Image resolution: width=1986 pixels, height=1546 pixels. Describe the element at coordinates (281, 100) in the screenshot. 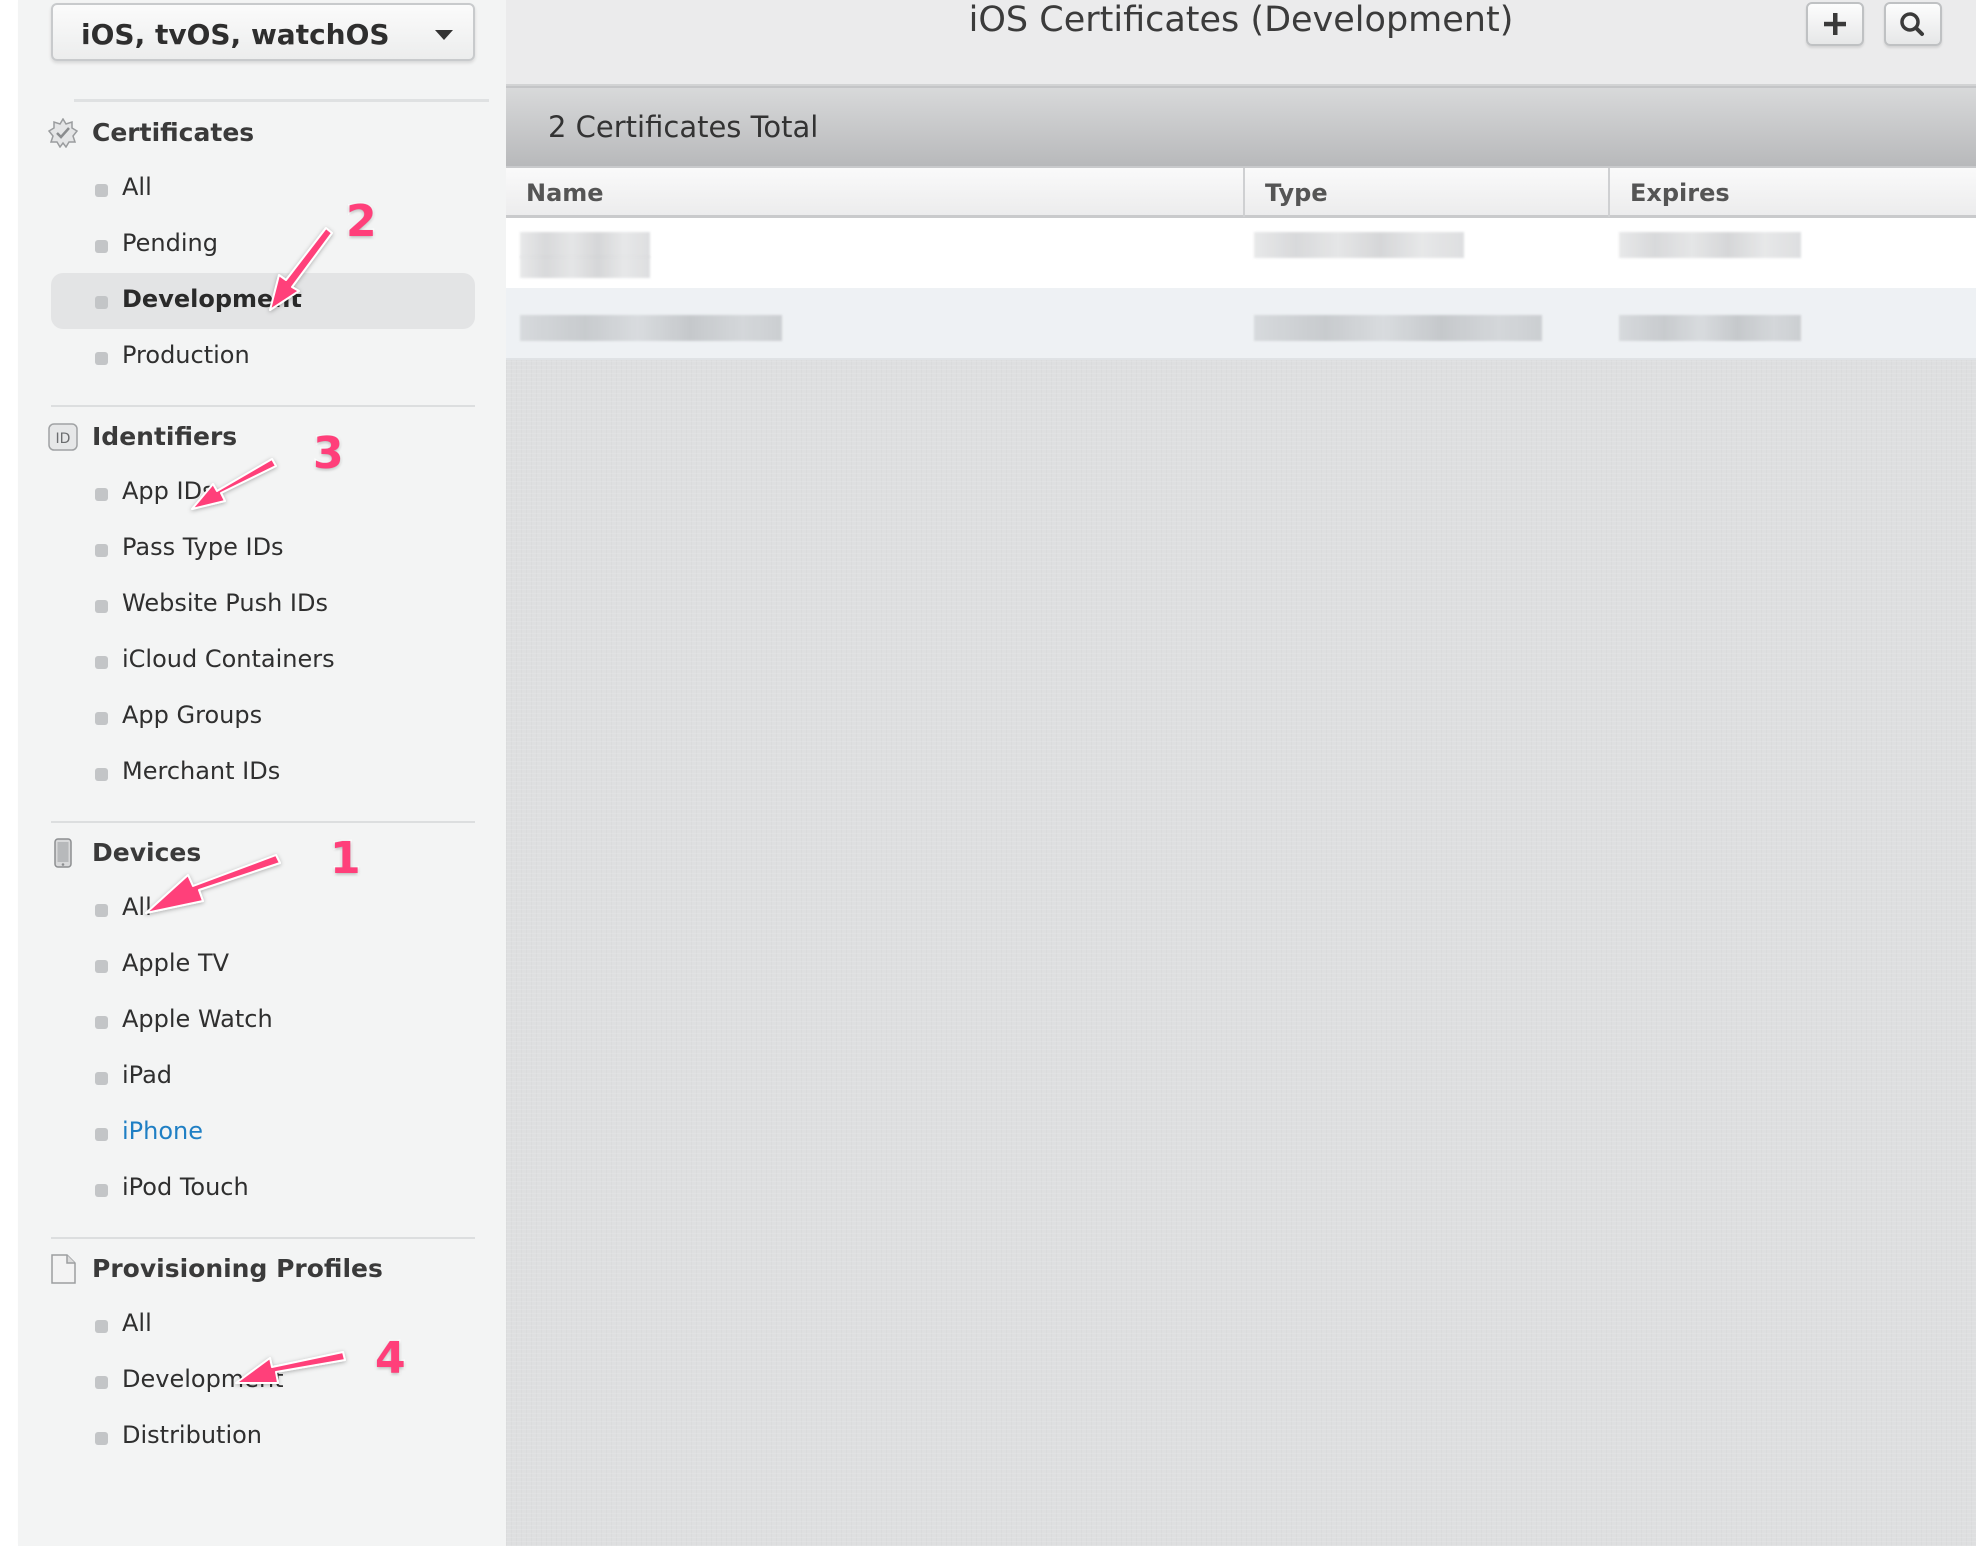

I see `sidebar-divider` at that location.